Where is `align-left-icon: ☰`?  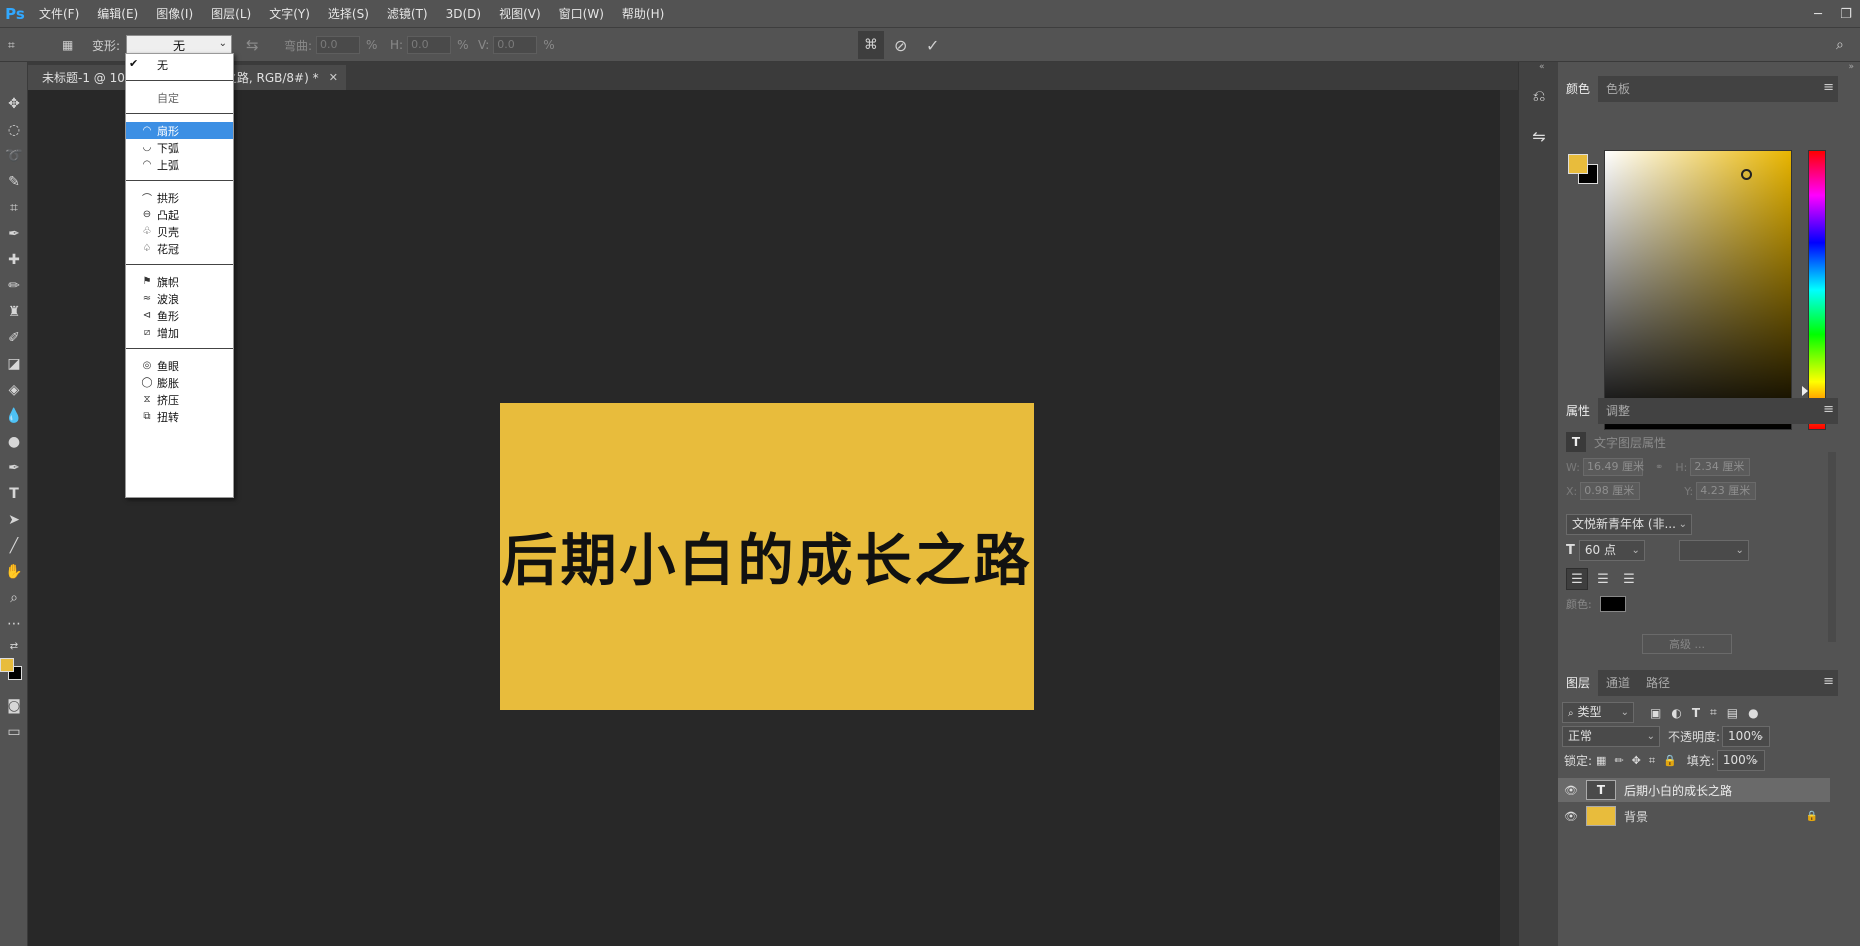
align-left-icon: ☰ is located at coordinates (1577, 579).